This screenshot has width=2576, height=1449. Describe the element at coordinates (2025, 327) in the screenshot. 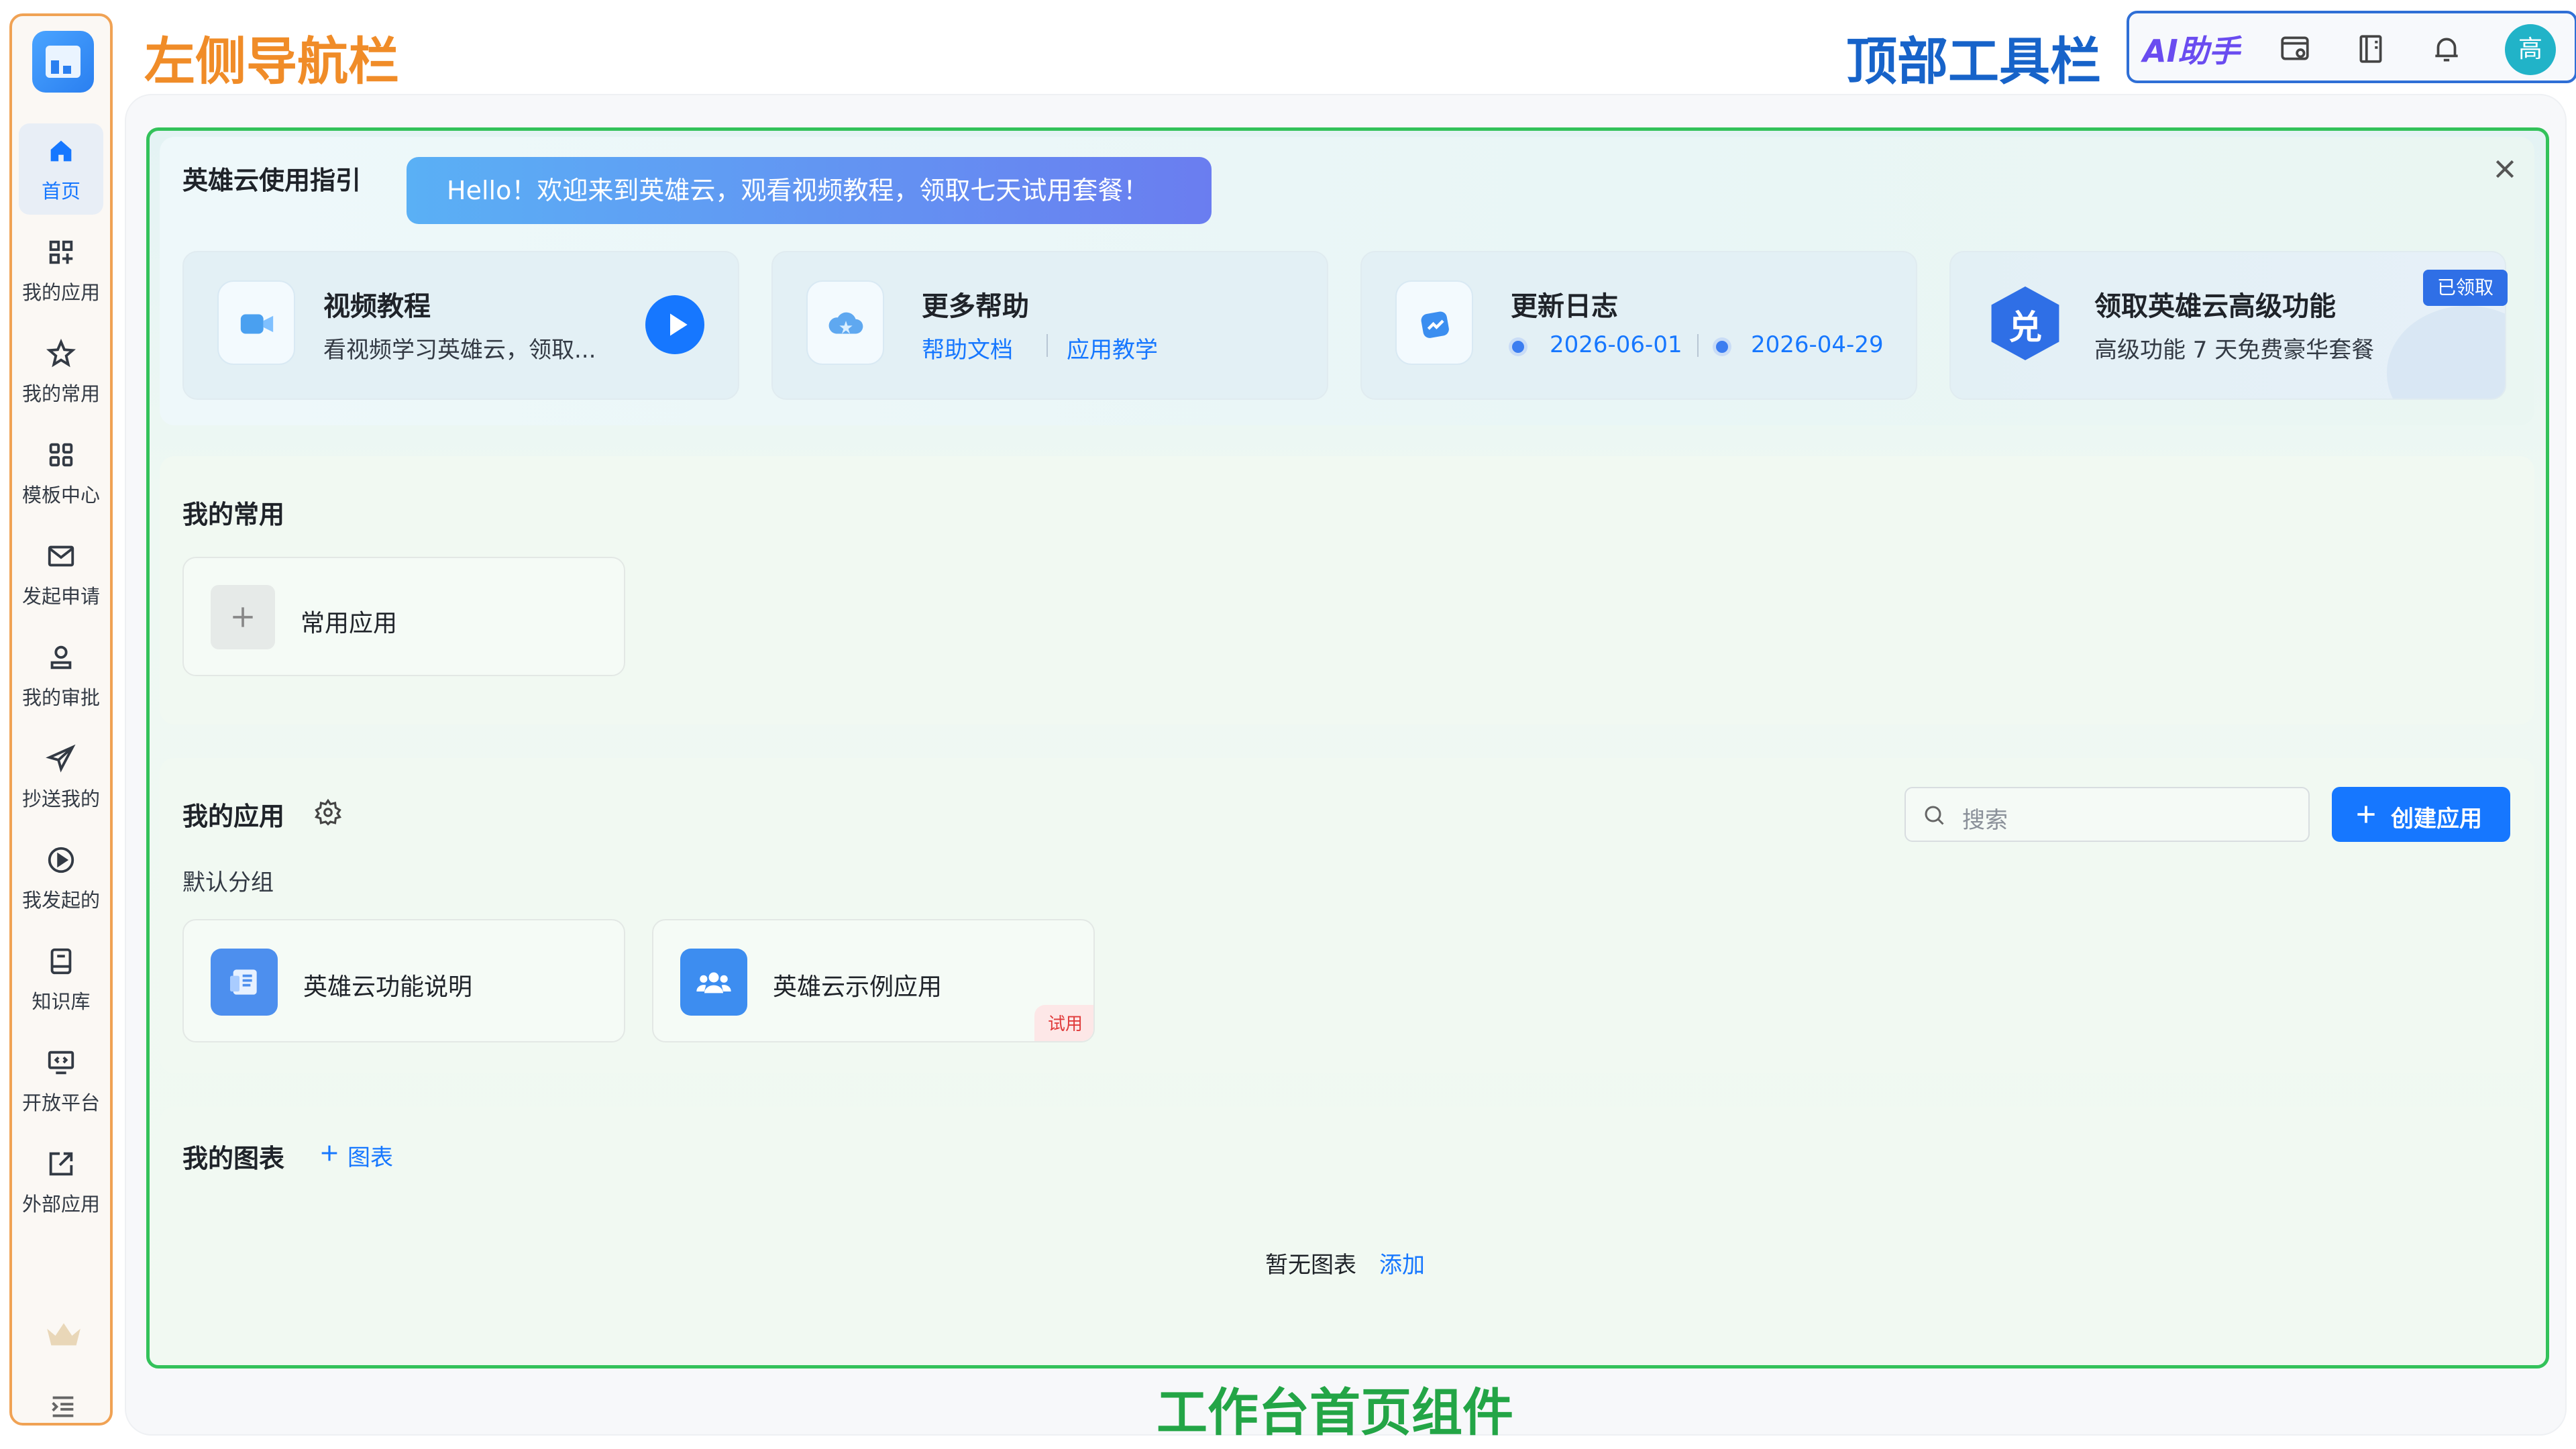

I see `redeem-icon-text: 兑` at that location.